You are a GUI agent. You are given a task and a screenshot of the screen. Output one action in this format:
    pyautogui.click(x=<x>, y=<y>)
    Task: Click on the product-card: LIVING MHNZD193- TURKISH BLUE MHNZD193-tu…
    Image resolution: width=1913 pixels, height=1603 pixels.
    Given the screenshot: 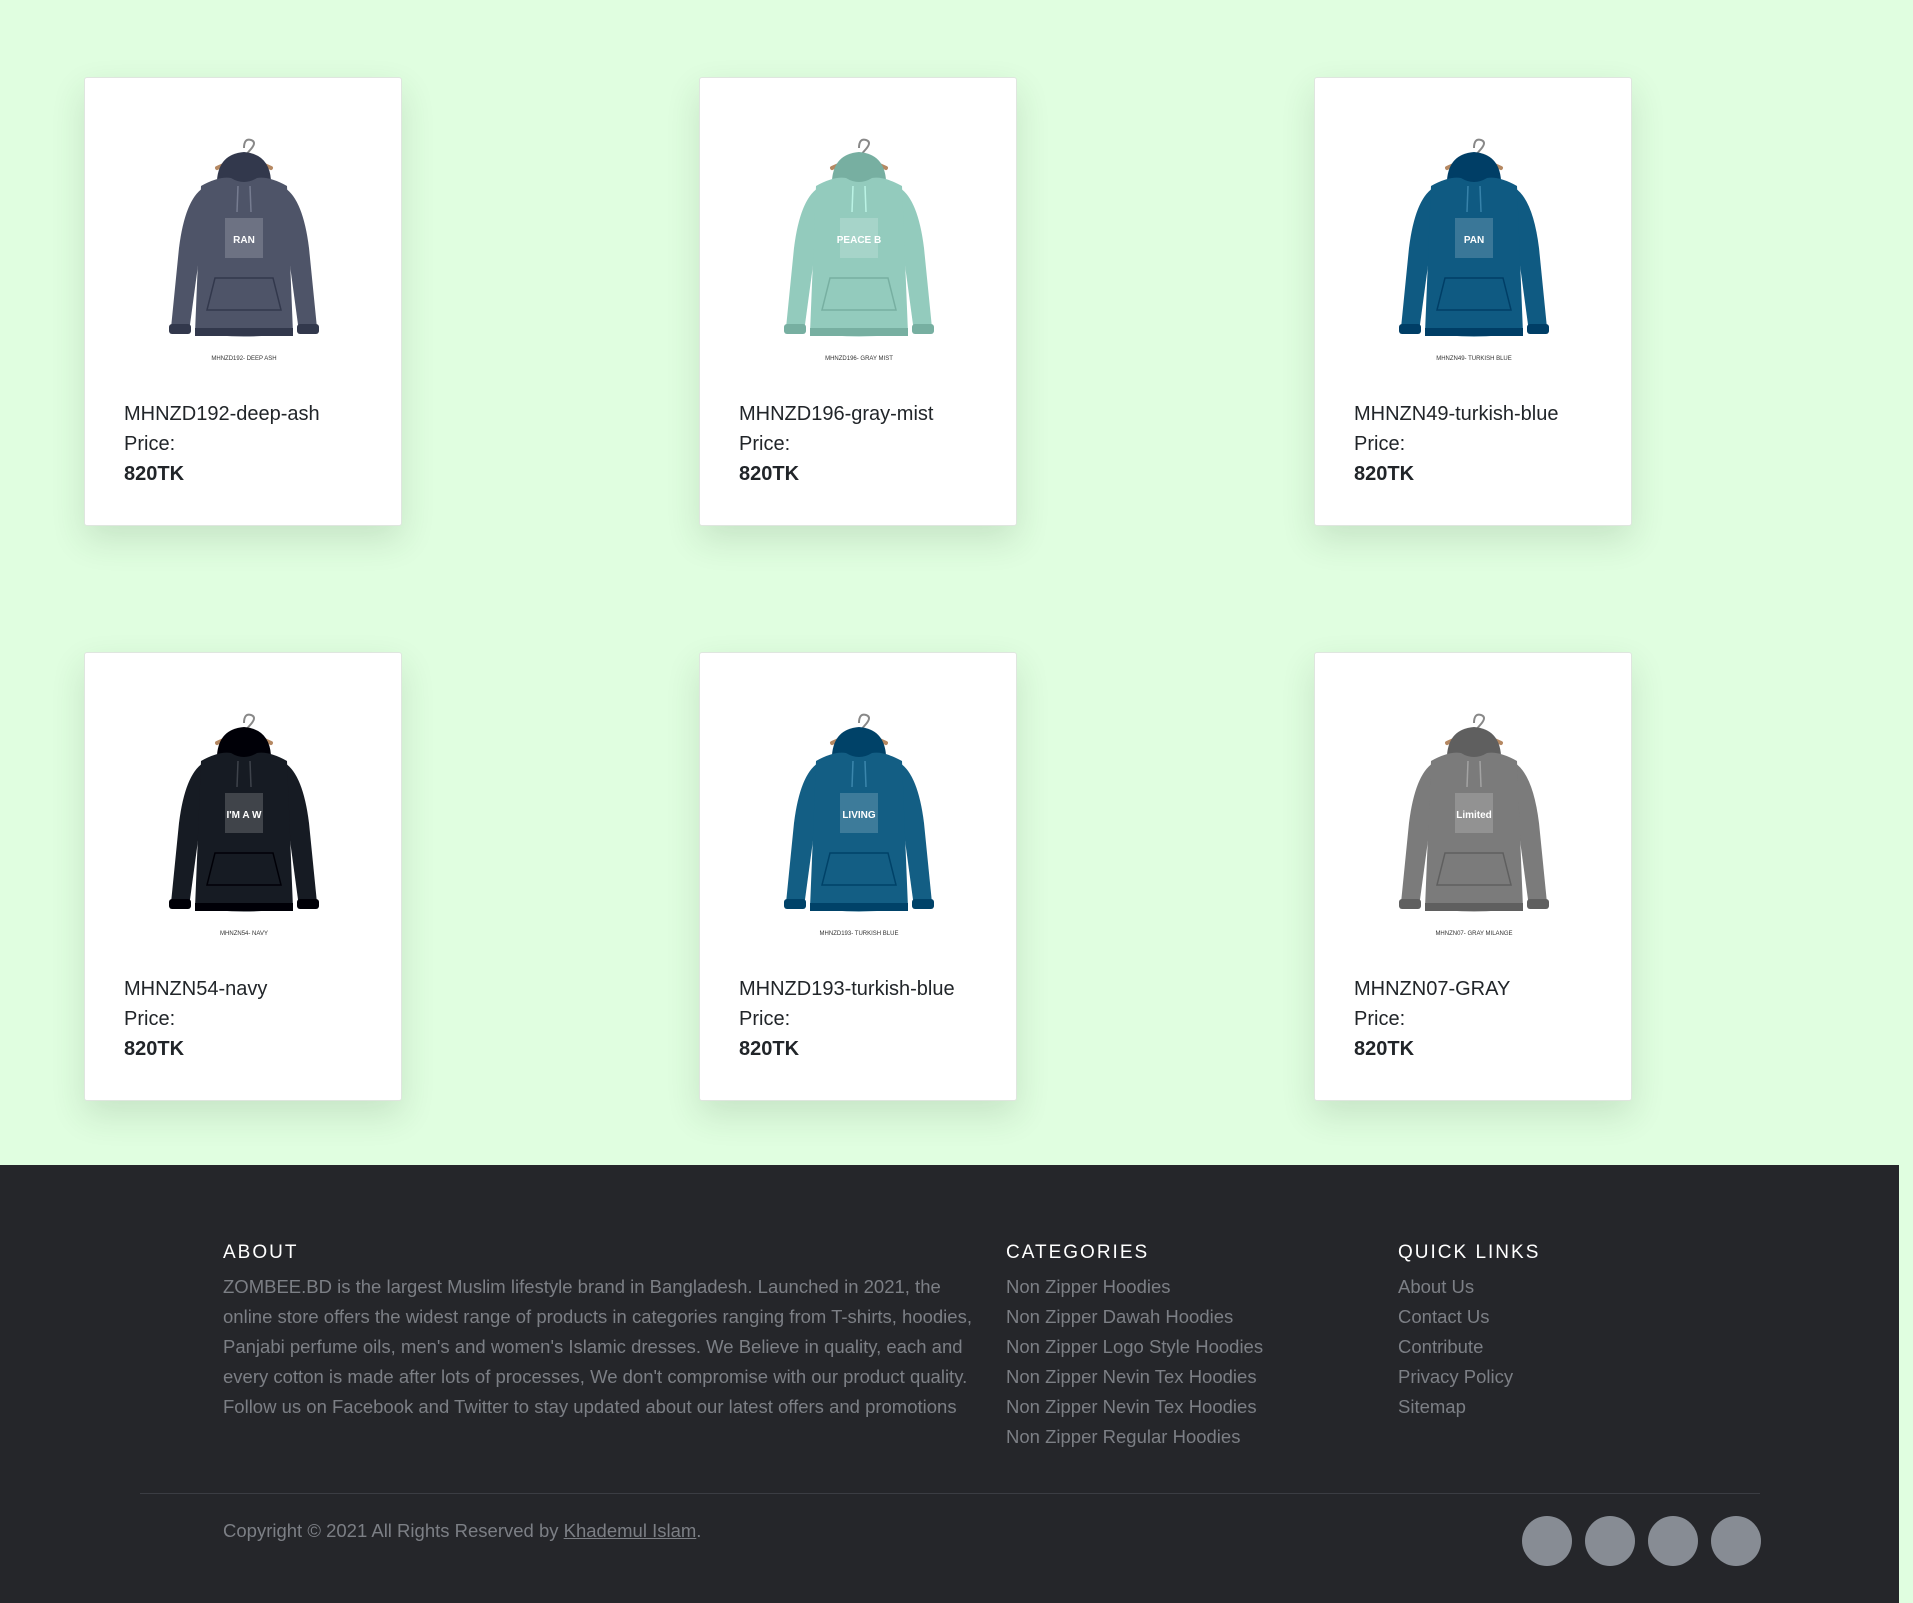 What is the action you would take?
    pyautogui.click(x=858, y=876)
    